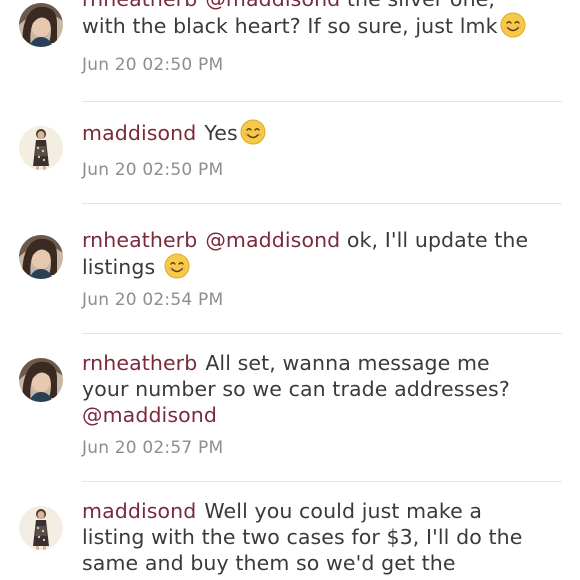 This screenshot has height=580, width=580. Describe the element at coordinates (269, 563) in the screenshot. I see `comment-text: same and buy them so we'd get the` at that location.